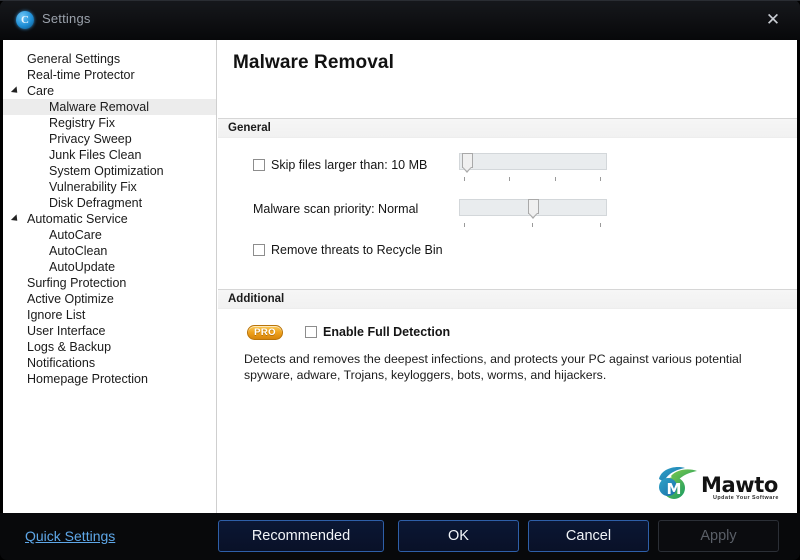  I want to click on mawto-watermark: M Mawto Update Your Software, so click(720, 487).